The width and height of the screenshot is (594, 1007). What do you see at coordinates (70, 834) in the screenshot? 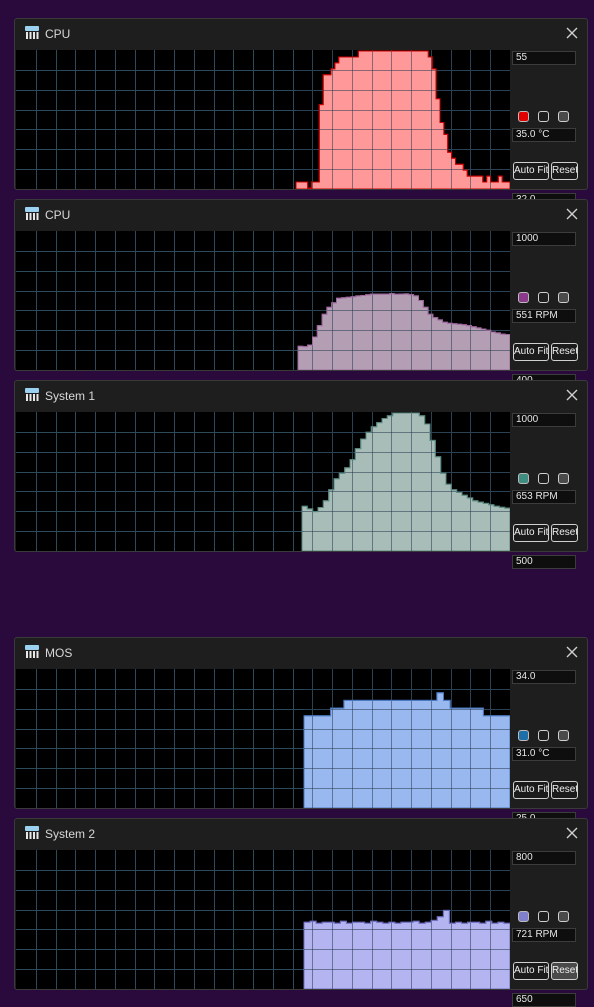
I see `panel-title: System 2` at bounding box center [70, 834].